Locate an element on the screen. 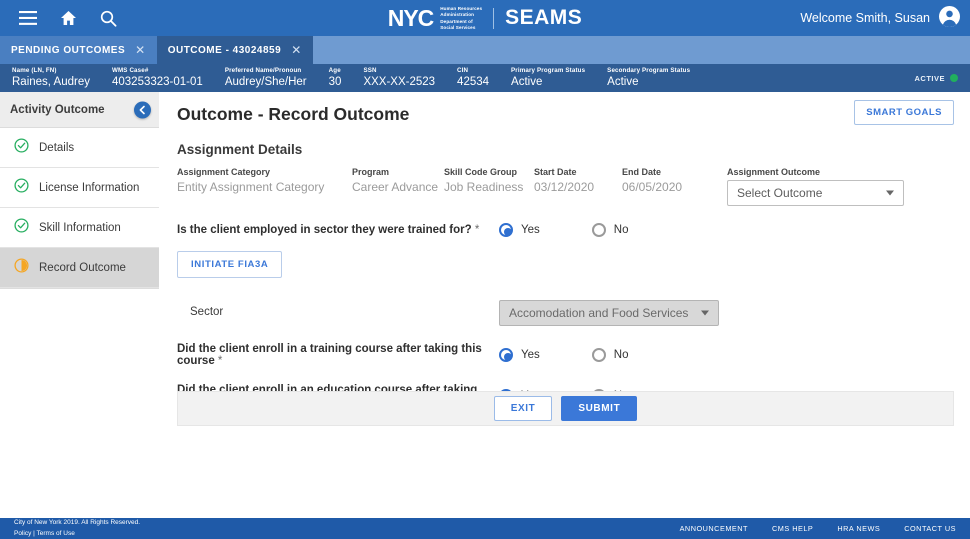 This screenshot has height=539, width=970. footer-link-contact-us: CONTACT US is located at coordinates (930, 528).